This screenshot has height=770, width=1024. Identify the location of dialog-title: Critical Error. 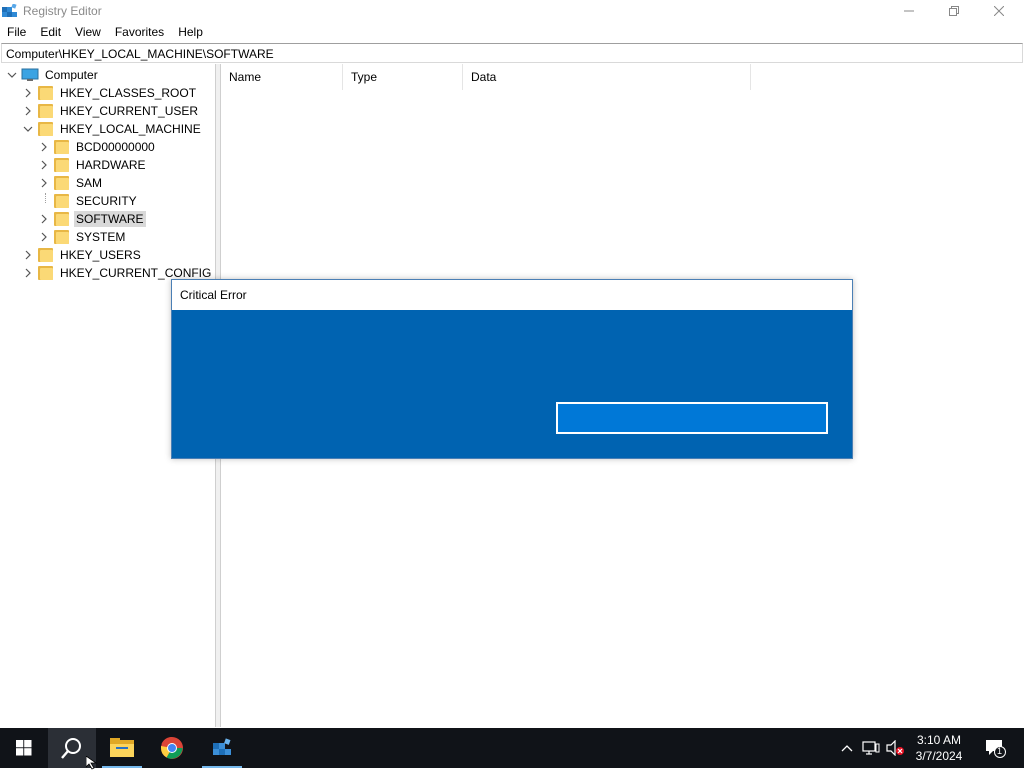
(512, 295).